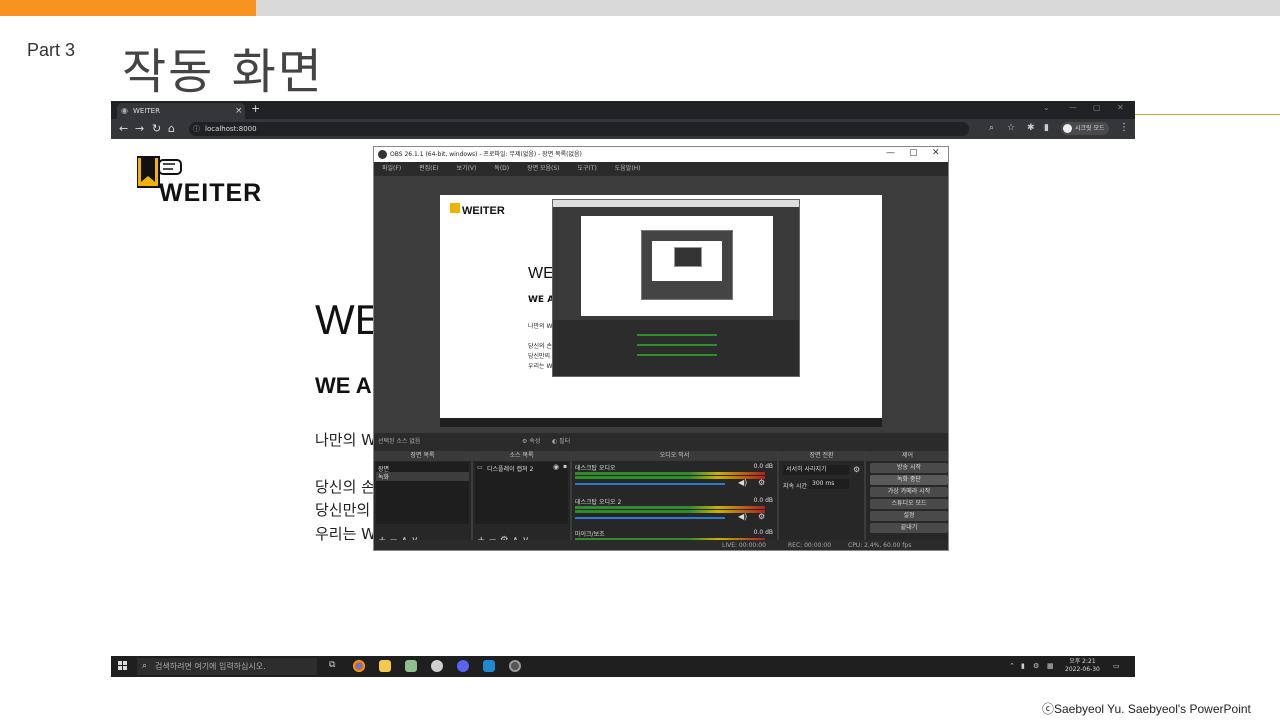 This screenshot has height=720, width=1280. Describe the element at coordinates (1097, 107) in the screenshot. I see `maximize-button: ▢` at that location.